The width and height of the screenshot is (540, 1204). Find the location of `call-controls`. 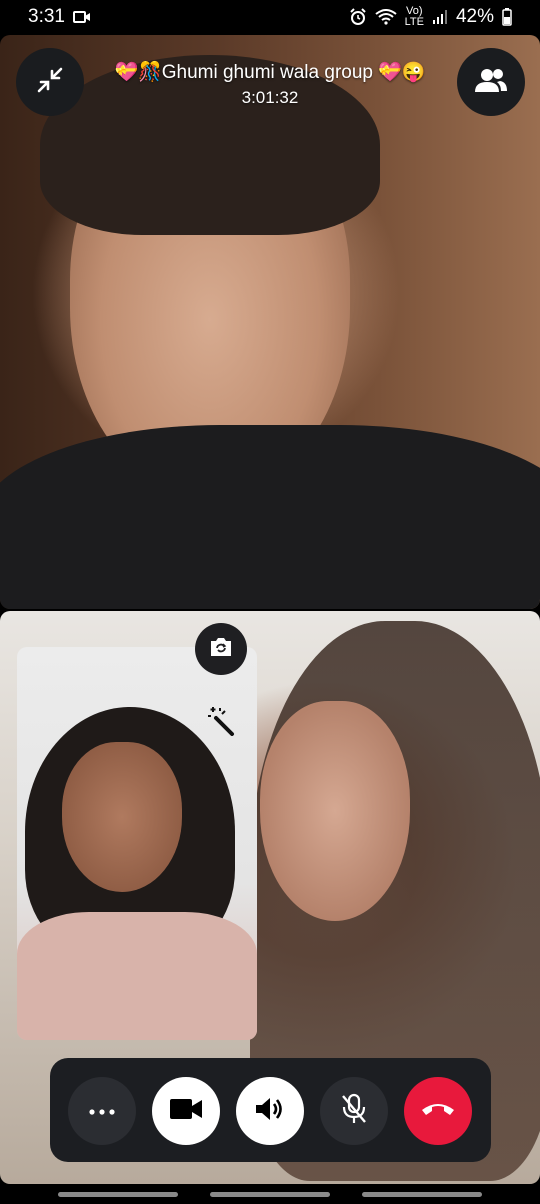

call-controls is located at coordinates (270, 1110).